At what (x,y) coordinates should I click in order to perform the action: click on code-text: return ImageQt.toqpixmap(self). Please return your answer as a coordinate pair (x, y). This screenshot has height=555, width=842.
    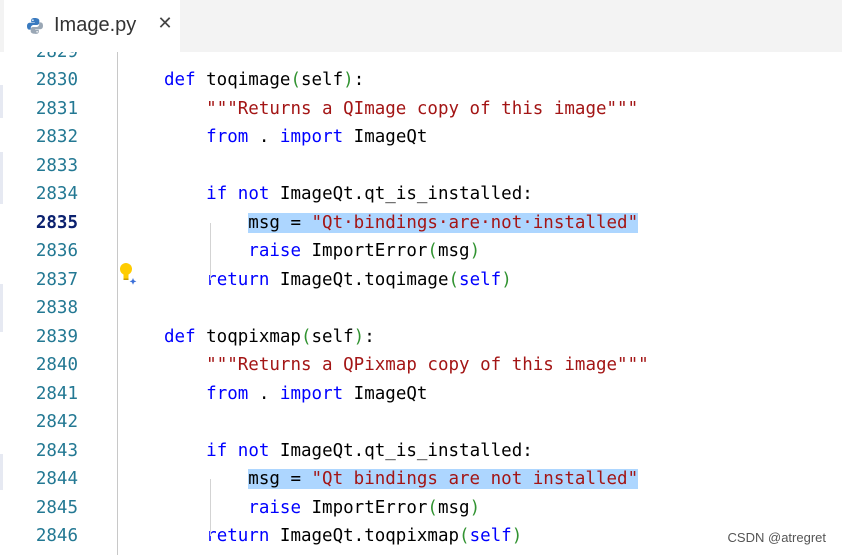
    Looking at the image, I should click on (343, 536).